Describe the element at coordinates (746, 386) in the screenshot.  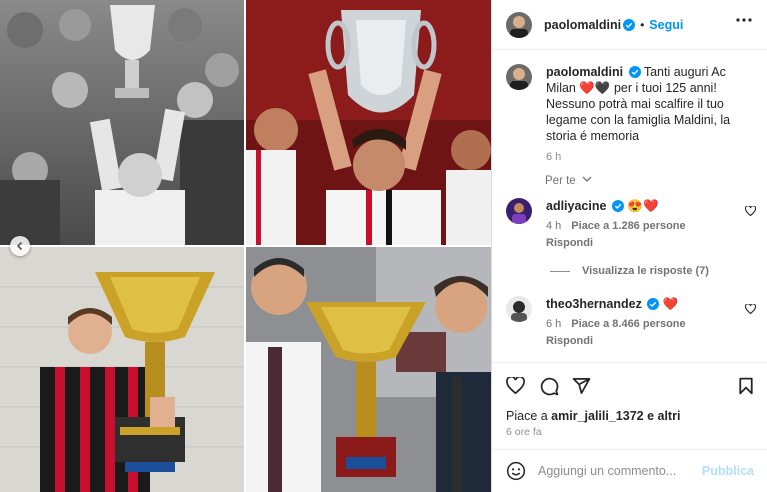
I see `bookmark-icon` at that location.